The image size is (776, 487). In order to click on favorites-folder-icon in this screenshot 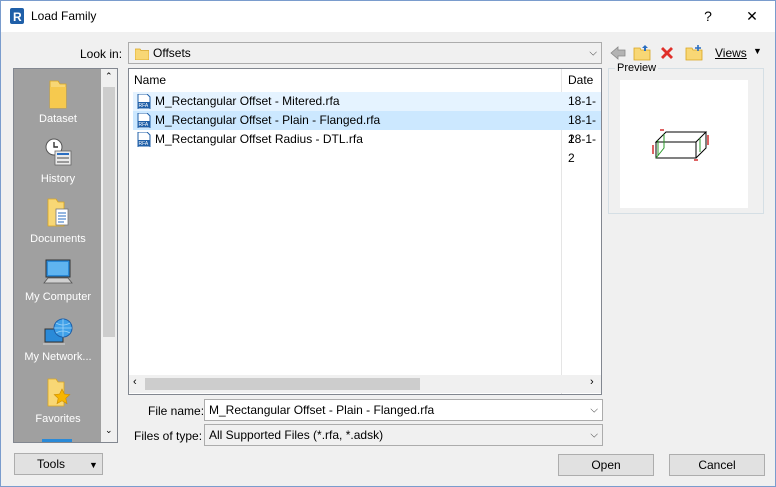, I will do `click(59, 392)`.